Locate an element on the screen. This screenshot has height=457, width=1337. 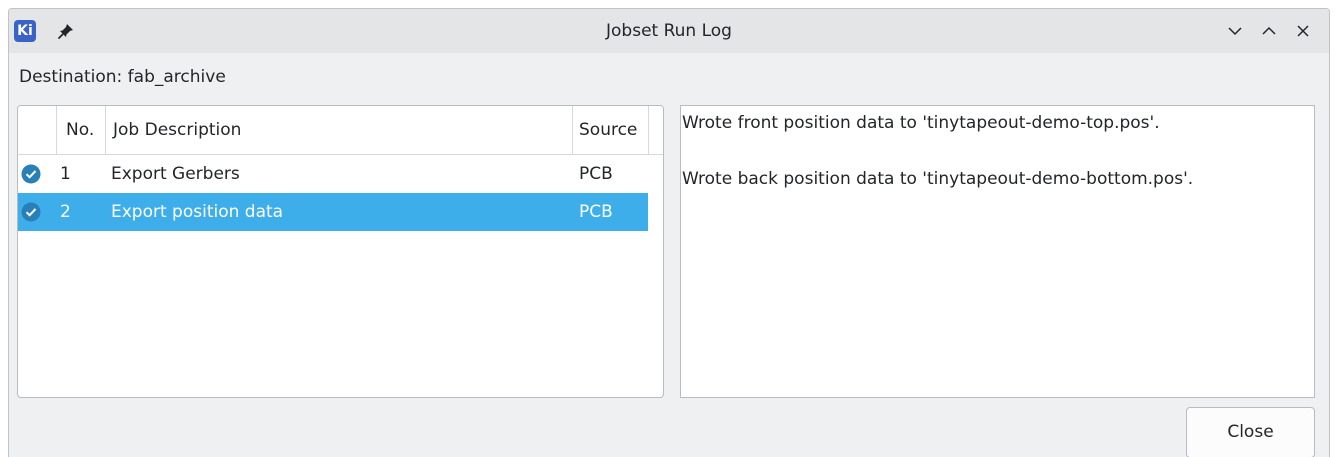
job-number: 1 is located at coordinates (65, 174).